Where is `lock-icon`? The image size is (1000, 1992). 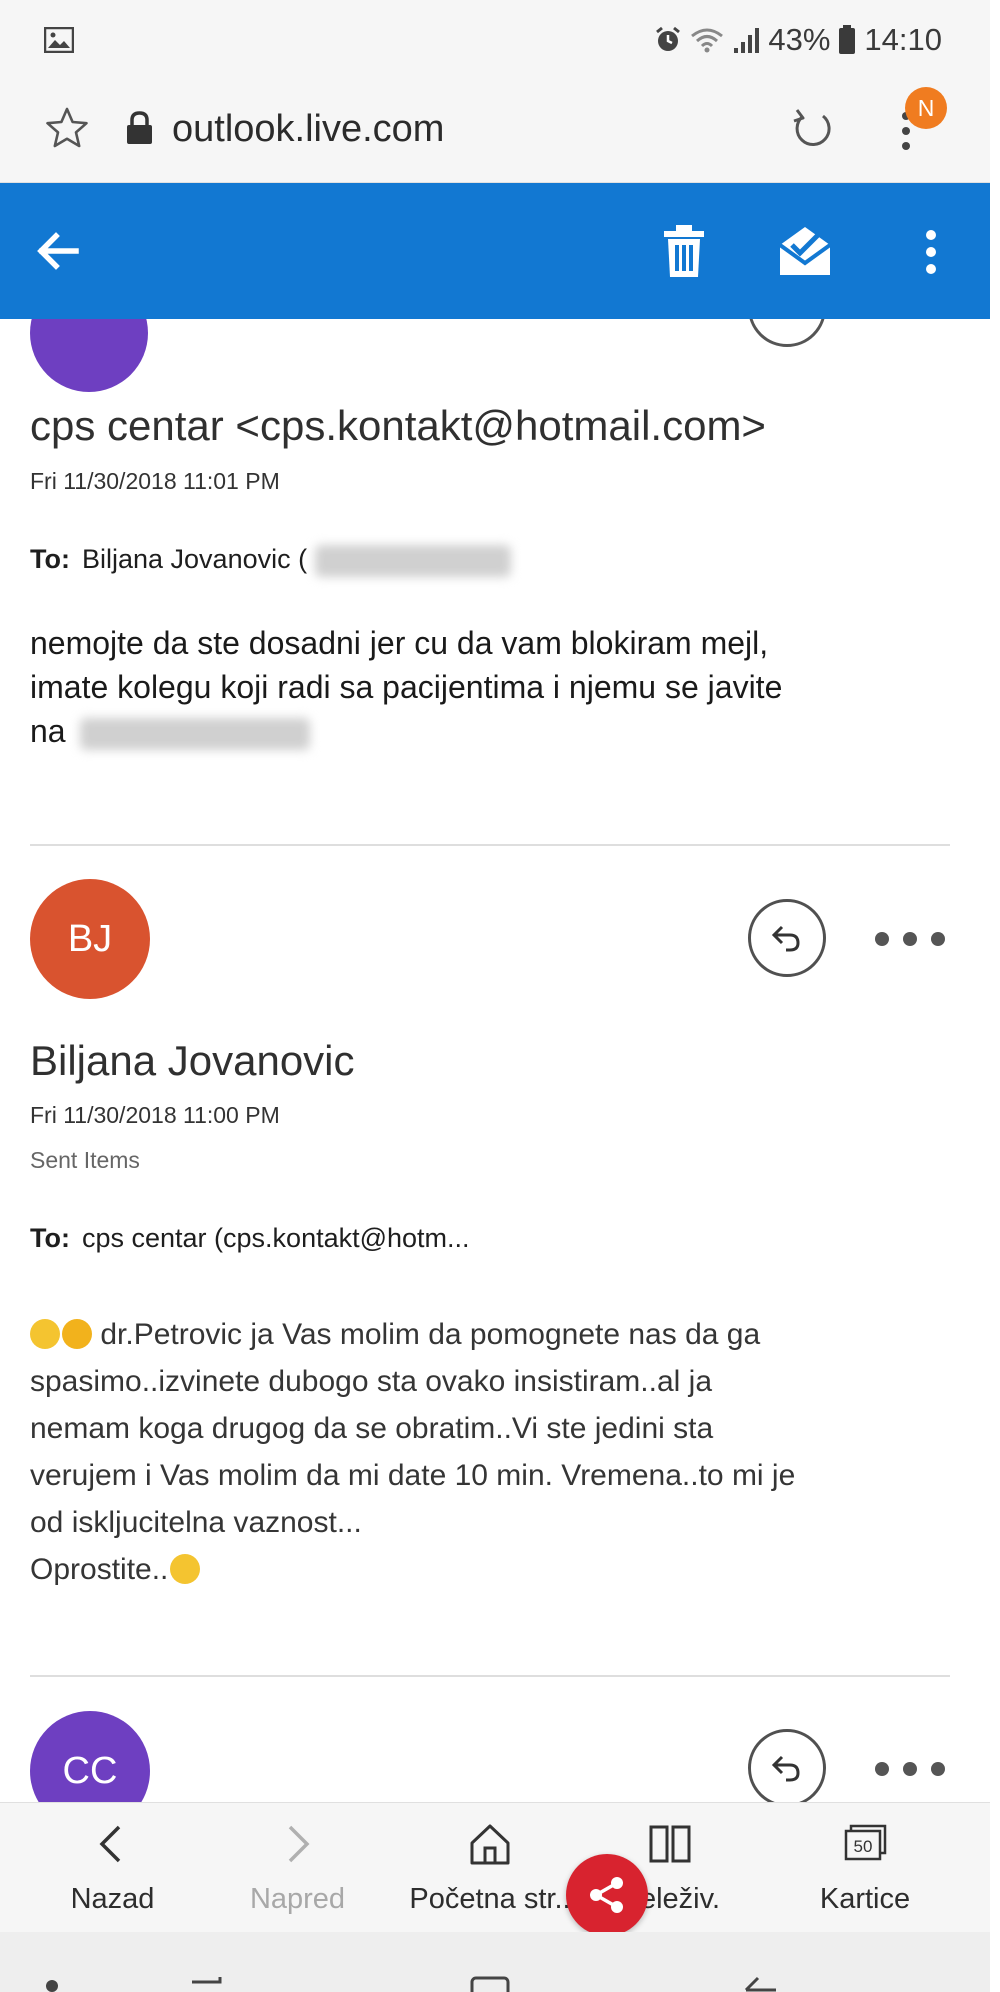
lock-icon is located at coordinates (139, 127).